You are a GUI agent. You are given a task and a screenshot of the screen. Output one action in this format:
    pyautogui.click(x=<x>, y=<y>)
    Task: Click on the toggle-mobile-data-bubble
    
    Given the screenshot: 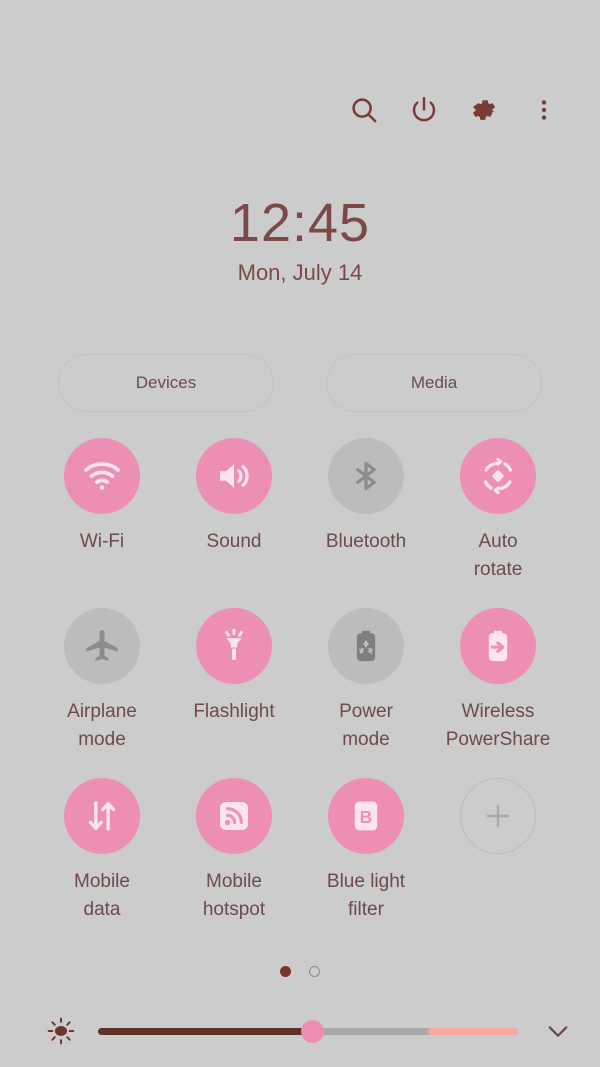 What is the action you would take?
    pyautogui.click(x=102, y=816)
    